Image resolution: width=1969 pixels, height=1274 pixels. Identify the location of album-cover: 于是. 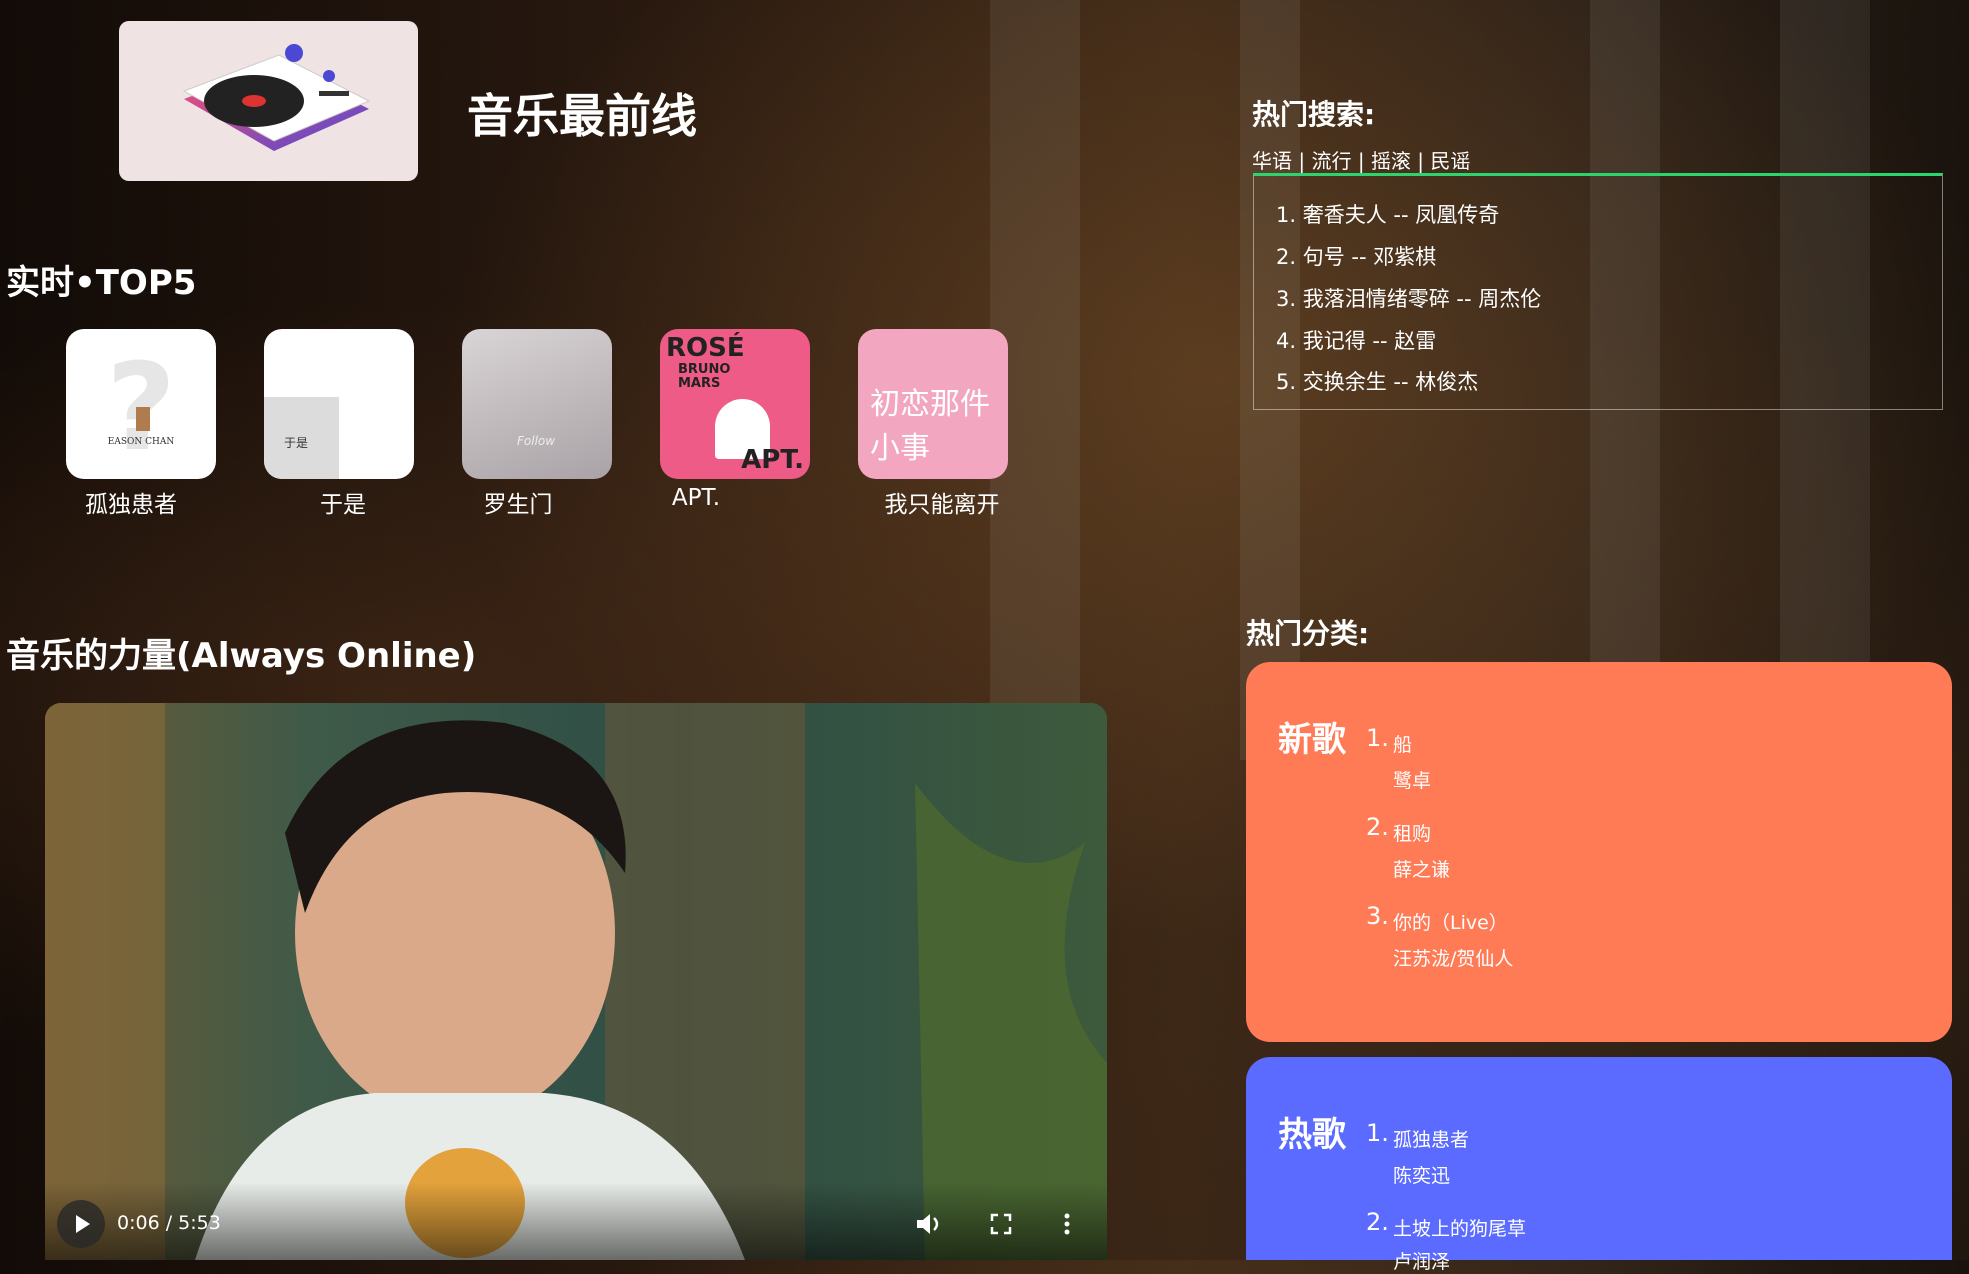
(339, 404).